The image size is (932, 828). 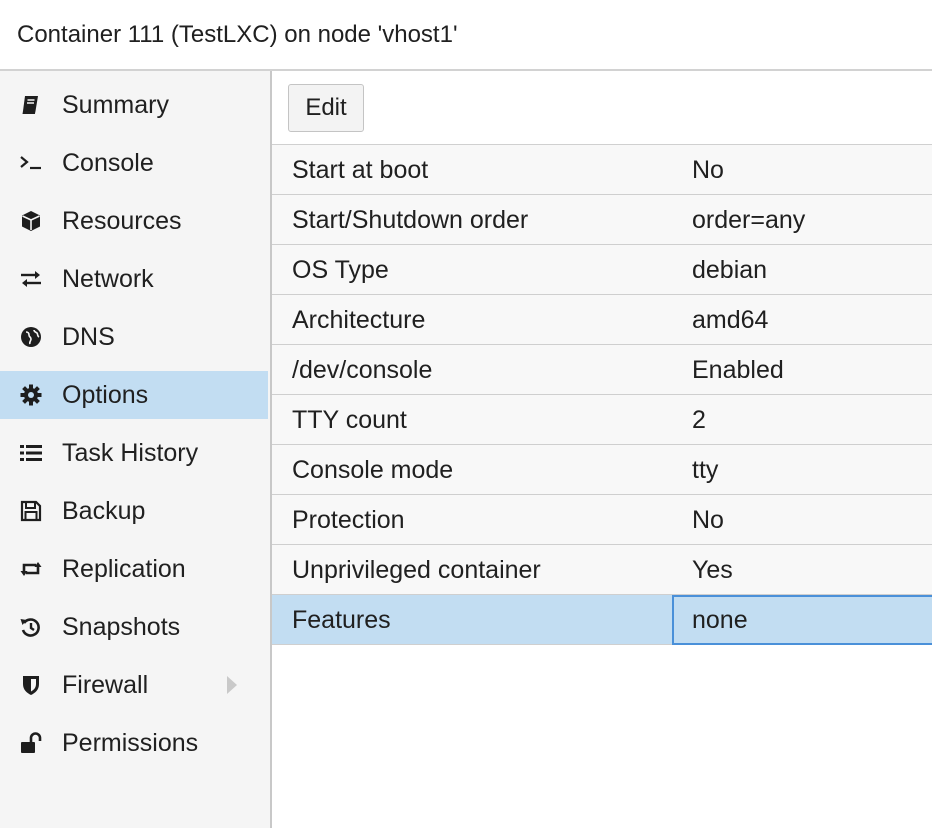 I want to click on sidebar-item-label: Options, so click(x=105, y=394).